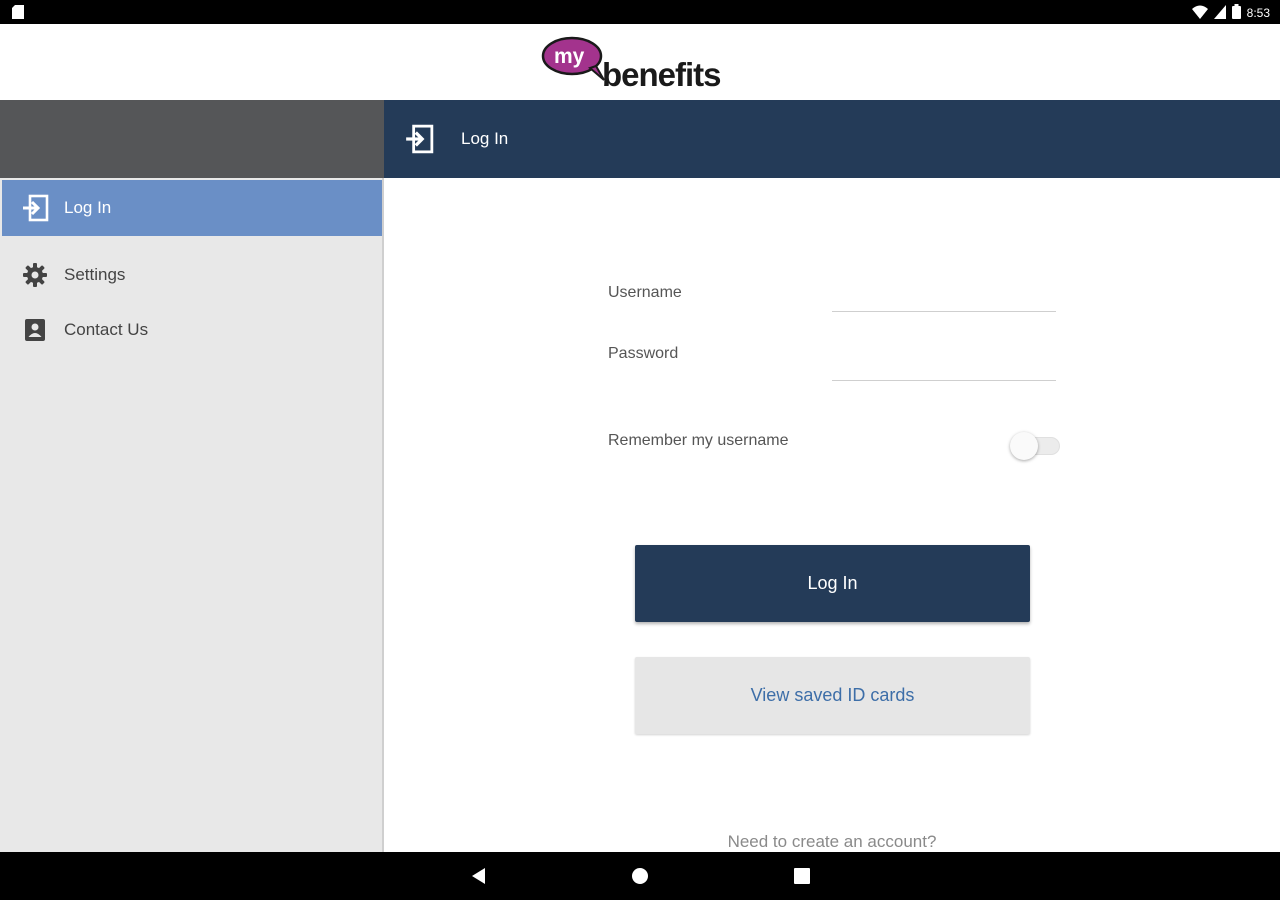 This screenshot has width=1280, height=900. Describe the element at coordinates (1230, 13) in the screenshot. I see `status-icons: 8:53` at that location.